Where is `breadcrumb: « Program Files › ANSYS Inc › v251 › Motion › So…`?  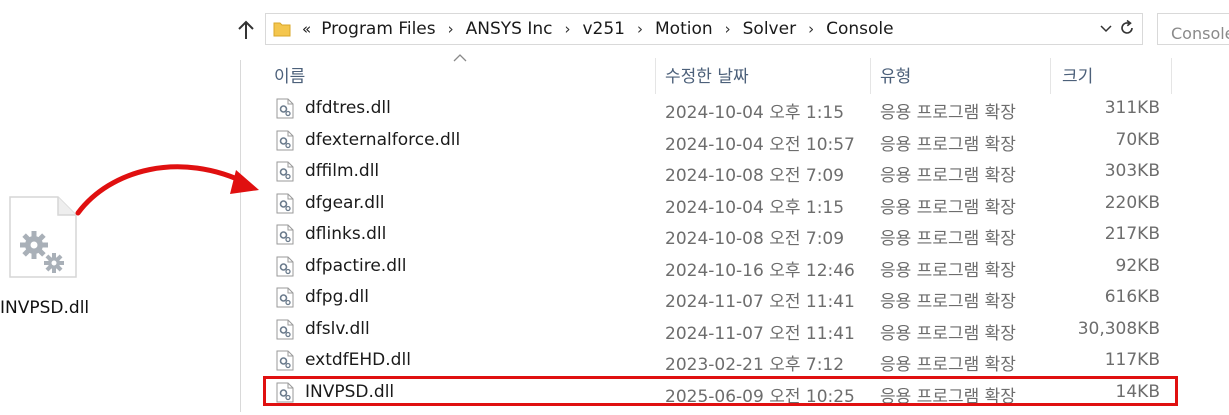
breadcrumb: « Program Files › ANSYS Inc › v251 › Motion › So… is located at coordinates (598, 29).